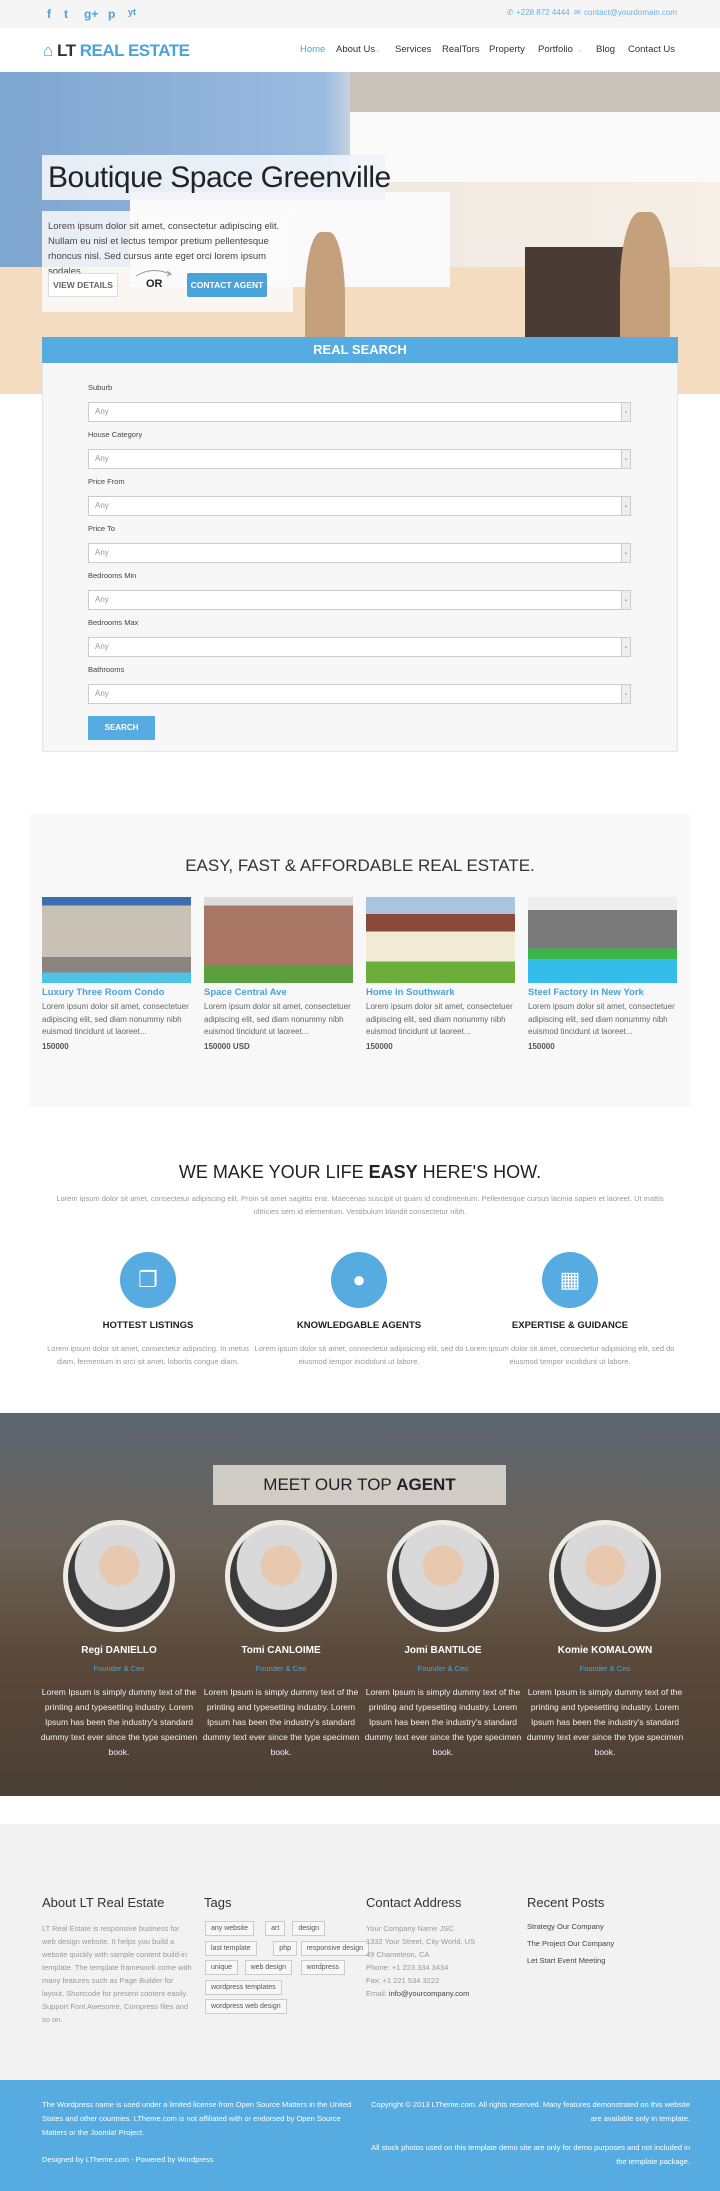 The width and height of the screenshot is (720, 2191). I want to click on contact-title: Contact Address, so click(414, 1902).